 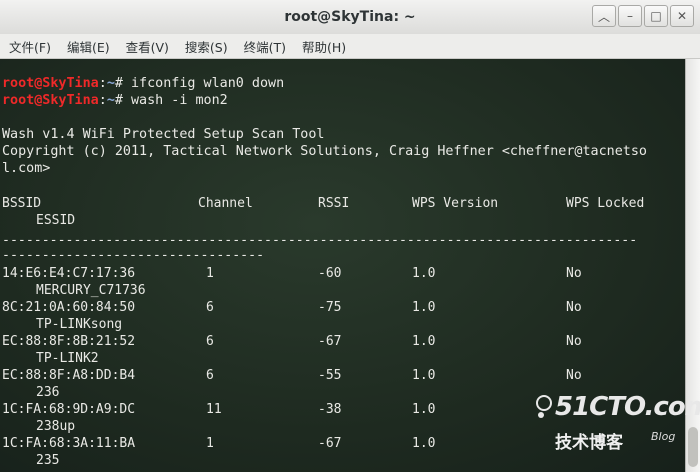 I want to click on cell-bssid: EC:88:8F:8B:21:52, so click(x=69, y=341).